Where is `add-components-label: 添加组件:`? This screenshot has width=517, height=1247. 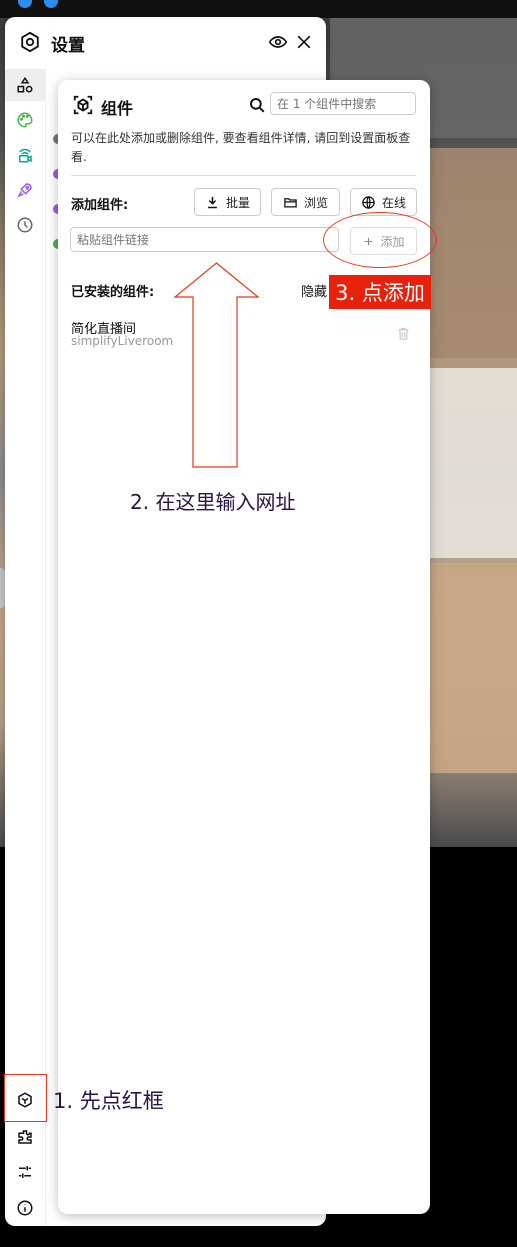 add-components-label: 添加组件: is located at coordinates (100, 205).